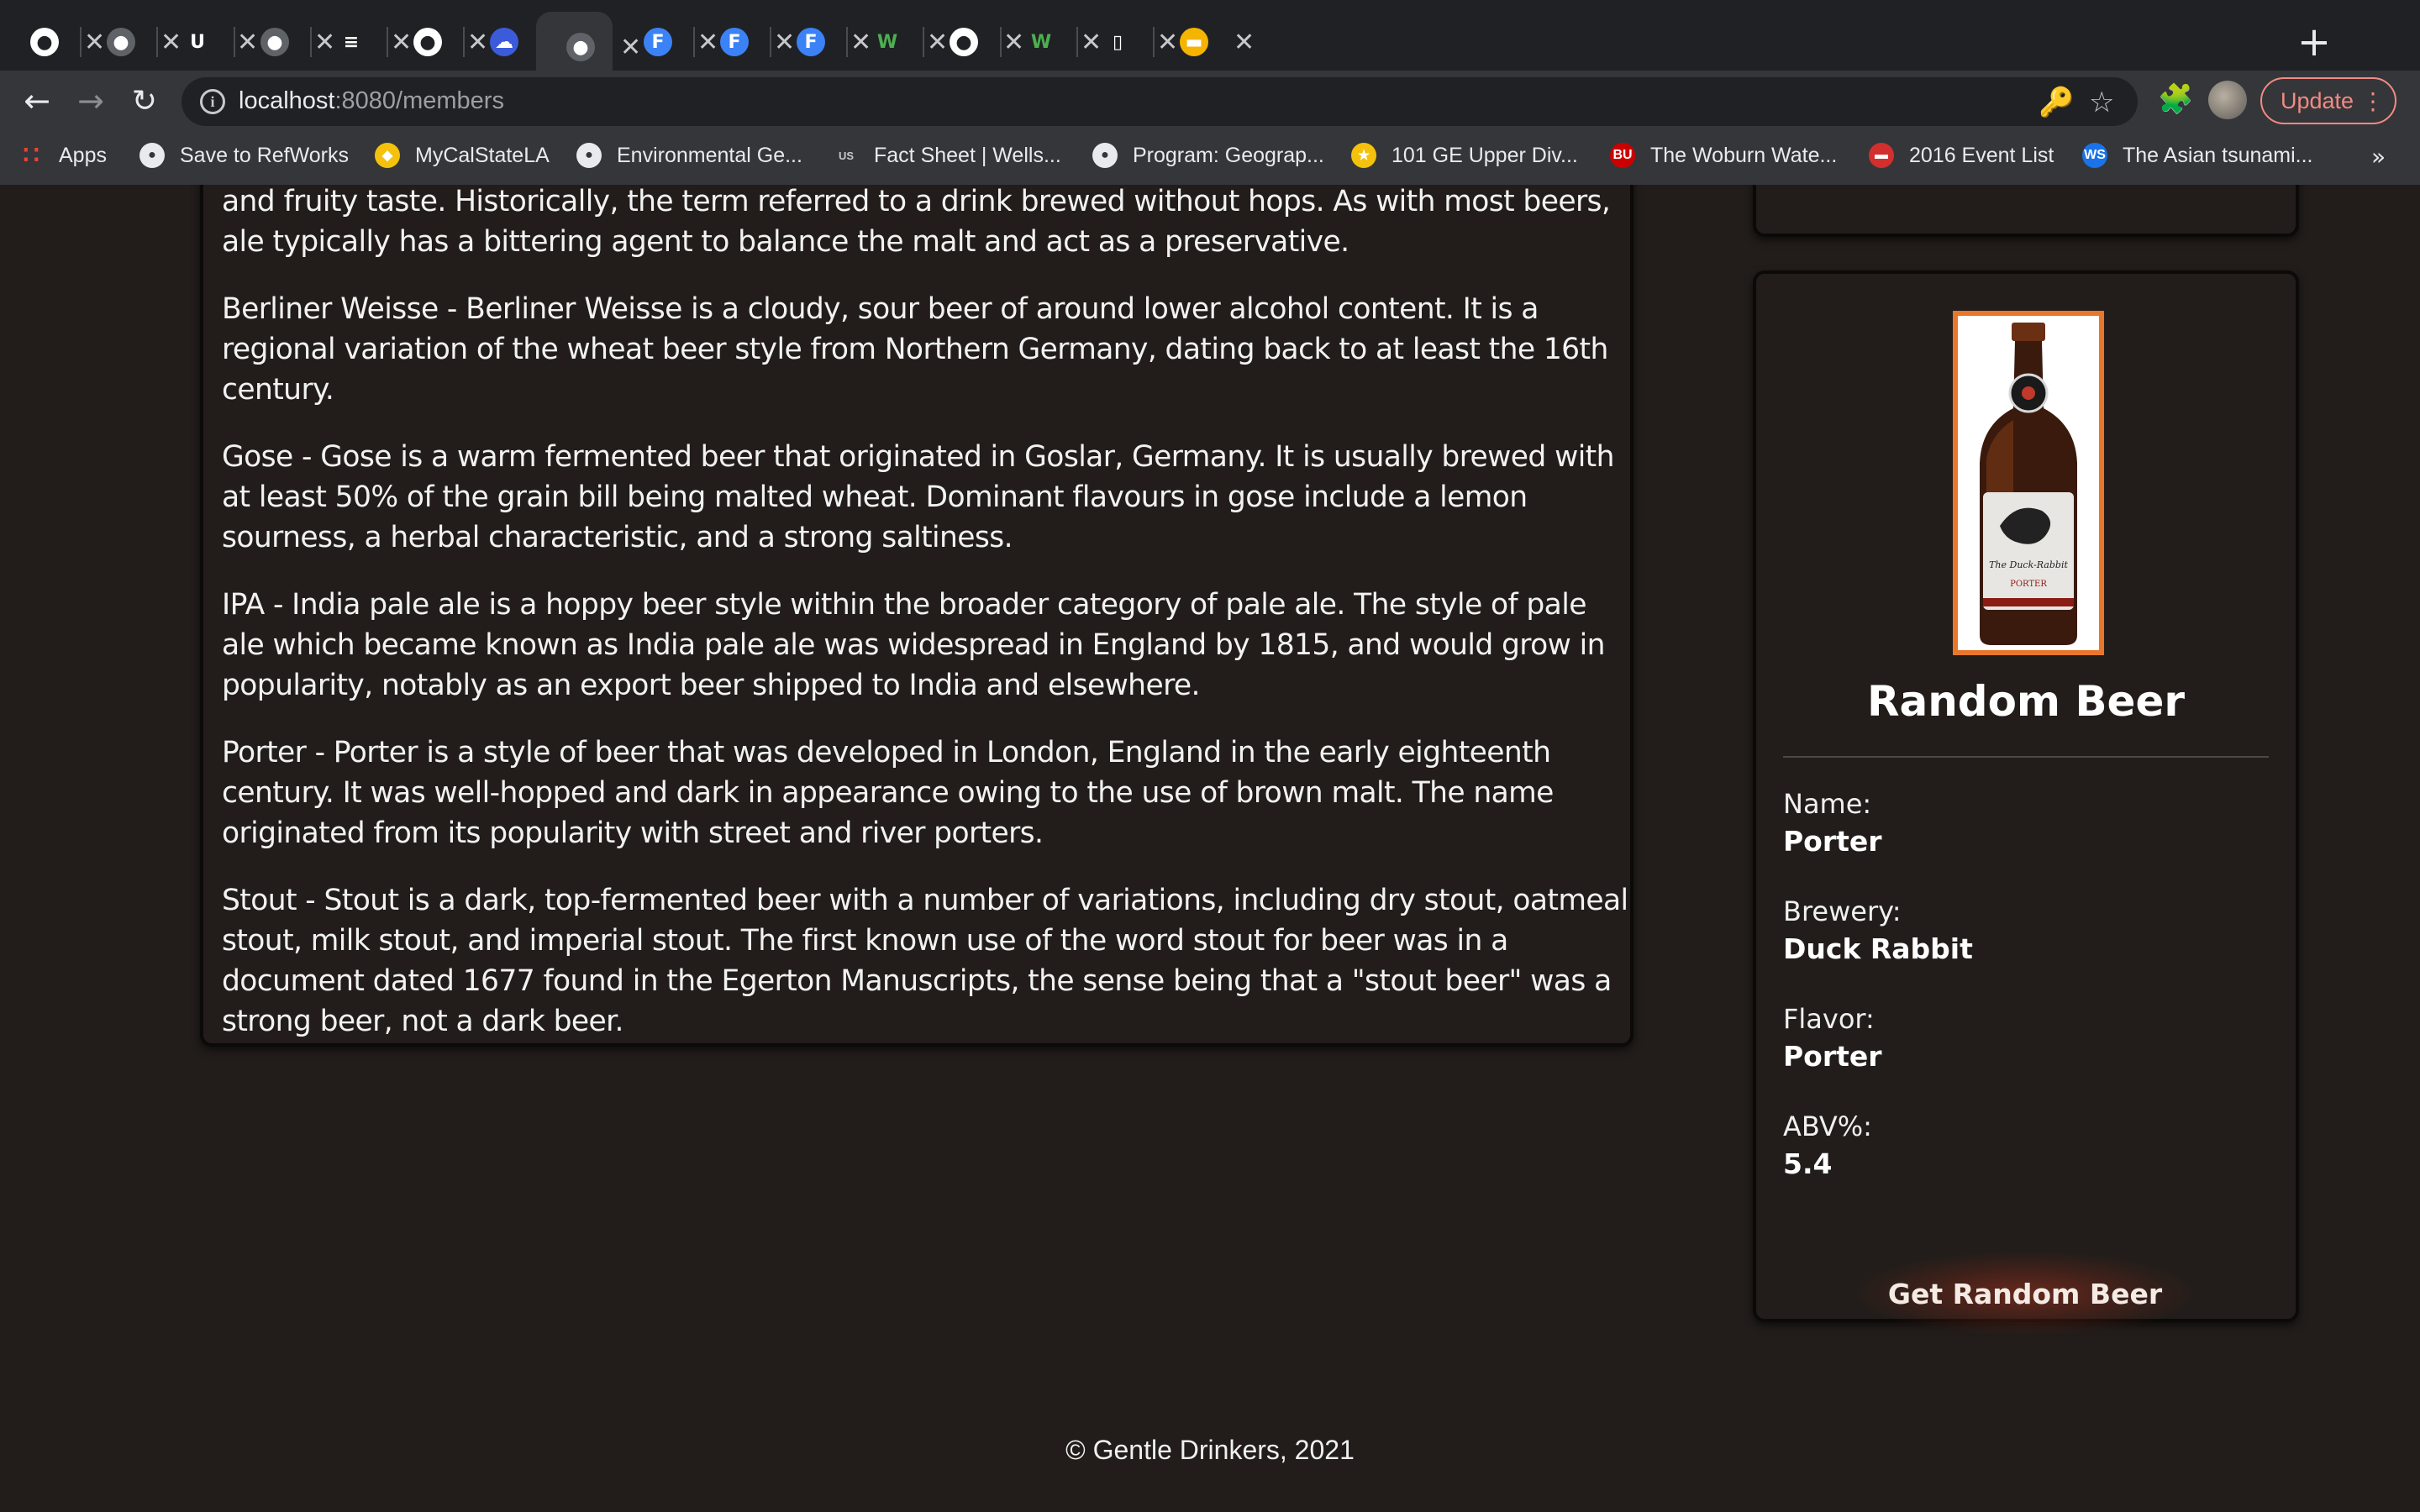 The width and height of the screenshot is (2420, 1512). Describe the element at coordinates (1832, 841) in the screenshot. I see `name-value: Porter` at that location.